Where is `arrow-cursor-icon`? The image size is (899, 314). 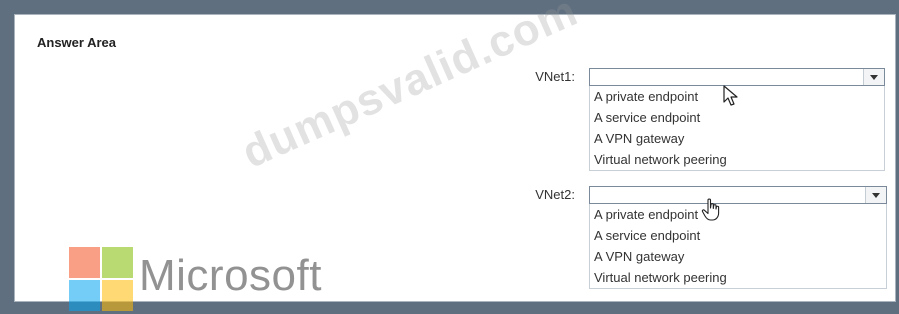 arrow-cursor-icon is located at coordinates (730, 95).